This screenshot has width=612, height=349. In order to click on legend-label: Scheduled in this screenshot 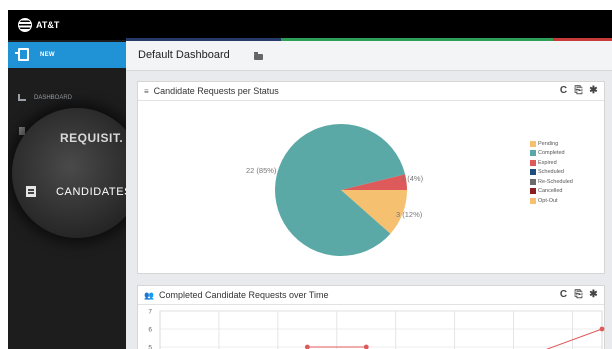, I will do `click(551, 172)`.